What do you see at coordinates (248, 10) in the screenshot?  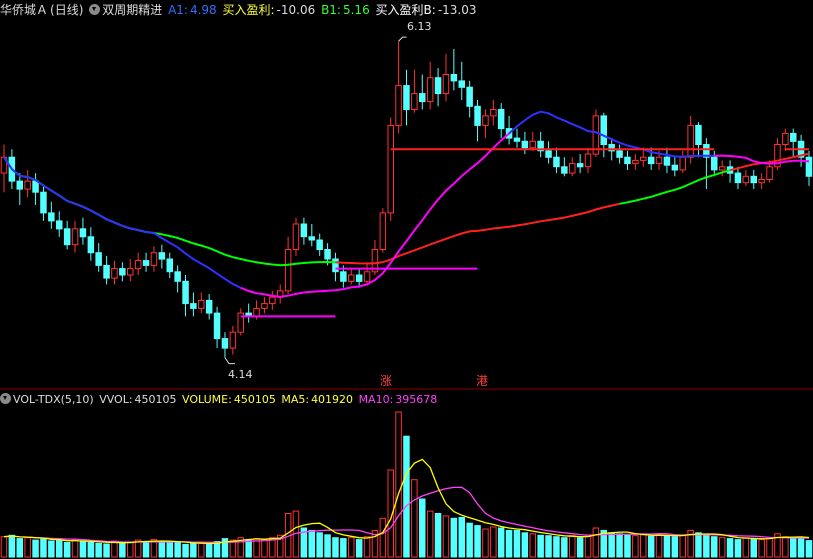 I see `buy-profit-label: 买入盈利:` at bounding box center [248, 10].